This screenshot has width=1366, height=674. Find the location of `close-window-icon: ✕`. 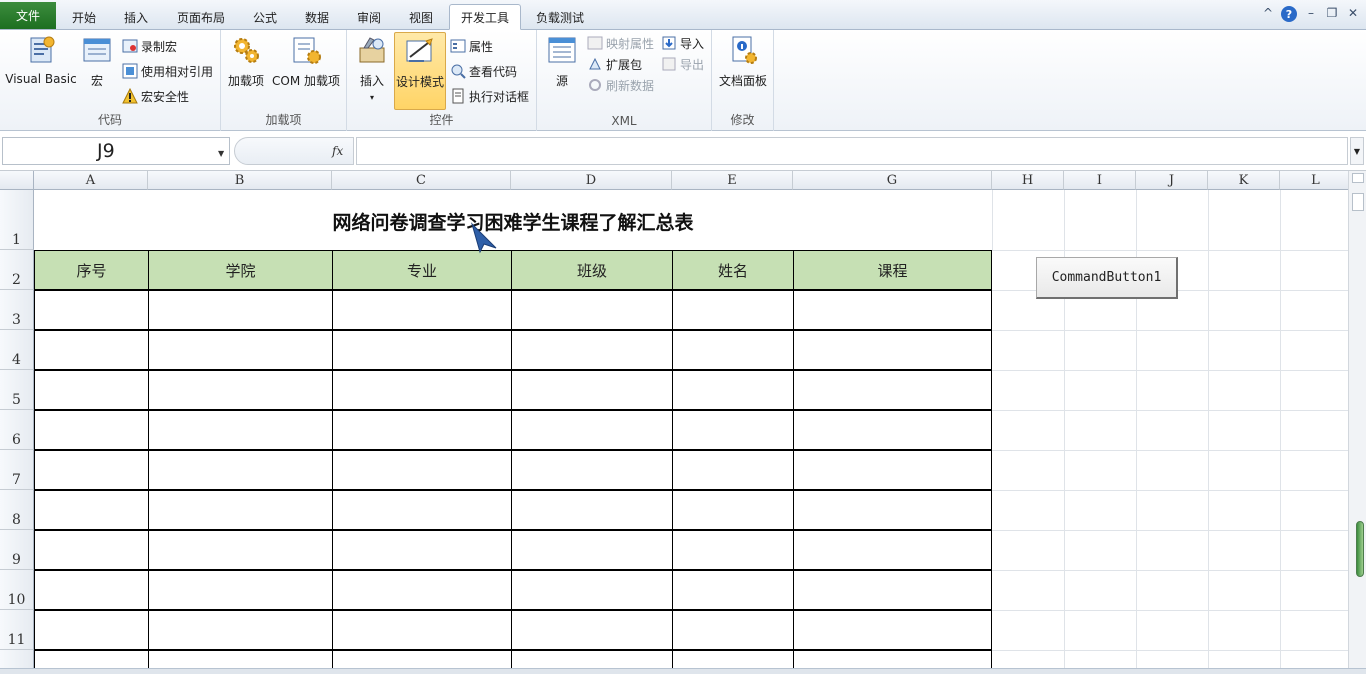

close-window-icon: ✕ is located at coordinates (1353, 13).